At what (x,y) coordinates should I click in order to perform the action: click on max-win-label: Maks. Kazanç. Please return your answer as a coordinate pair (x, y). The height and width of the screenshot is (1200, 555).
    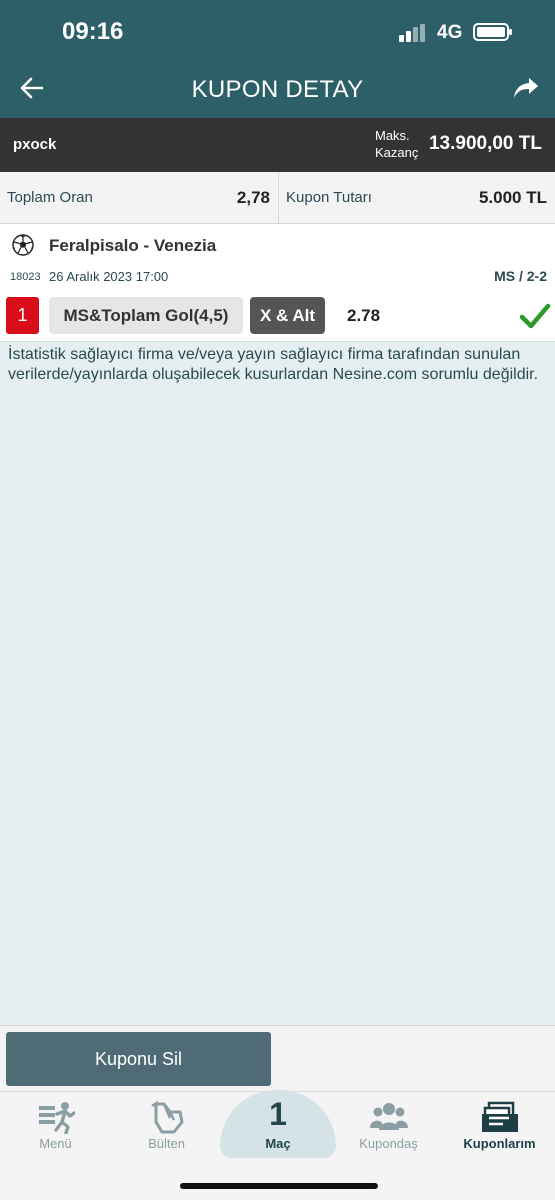
    Looking at the image, I should click on (397, 144).